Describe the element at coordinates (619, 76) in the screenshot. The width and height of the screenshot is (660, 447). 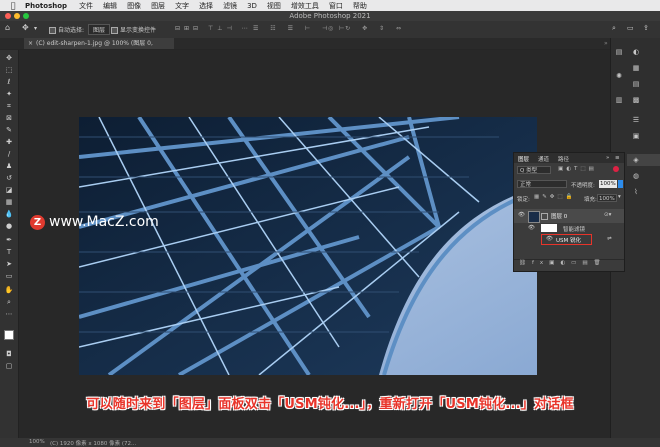
I see `brush-settings-icon: ✺` at that location.